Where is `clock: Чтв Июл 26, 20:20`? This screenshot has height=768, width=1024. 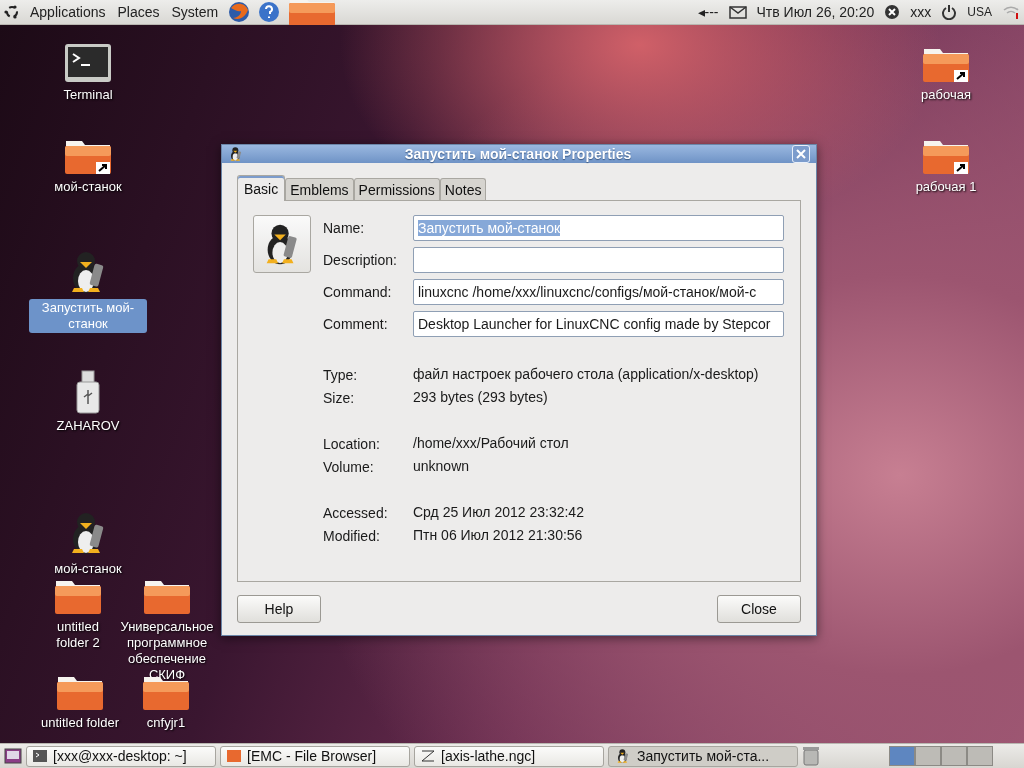 clock: Чтв Июл 26, 20:20 is located at coordinates (815, 12).